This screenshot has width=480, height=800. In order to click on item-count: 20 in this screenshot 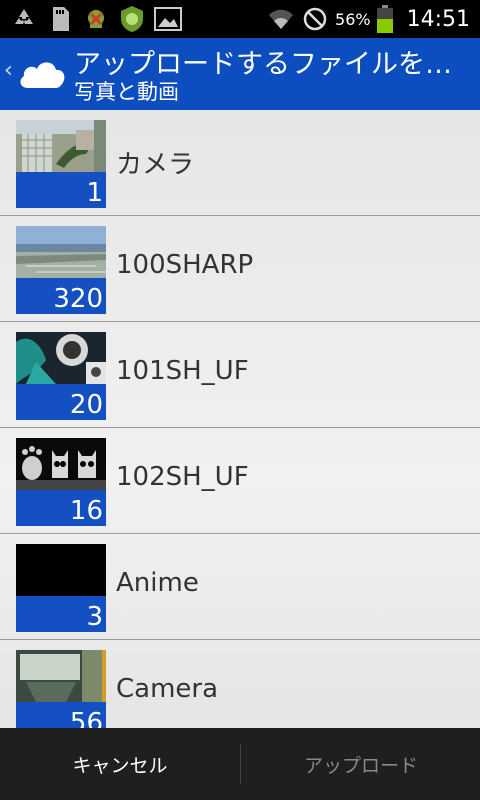, I will do `click(86, 405)`.